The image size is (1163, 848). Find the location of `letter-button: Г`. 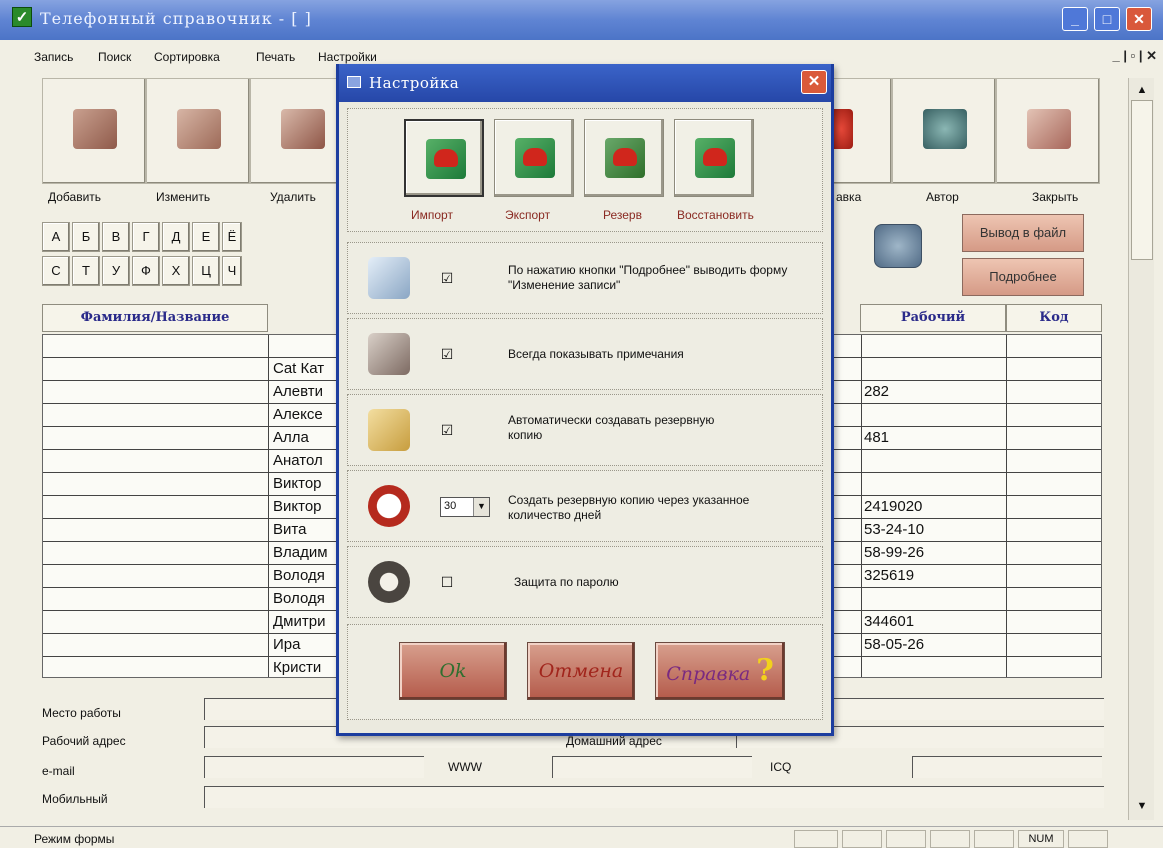

letter-button: Г is located at coordinates (146, 237).